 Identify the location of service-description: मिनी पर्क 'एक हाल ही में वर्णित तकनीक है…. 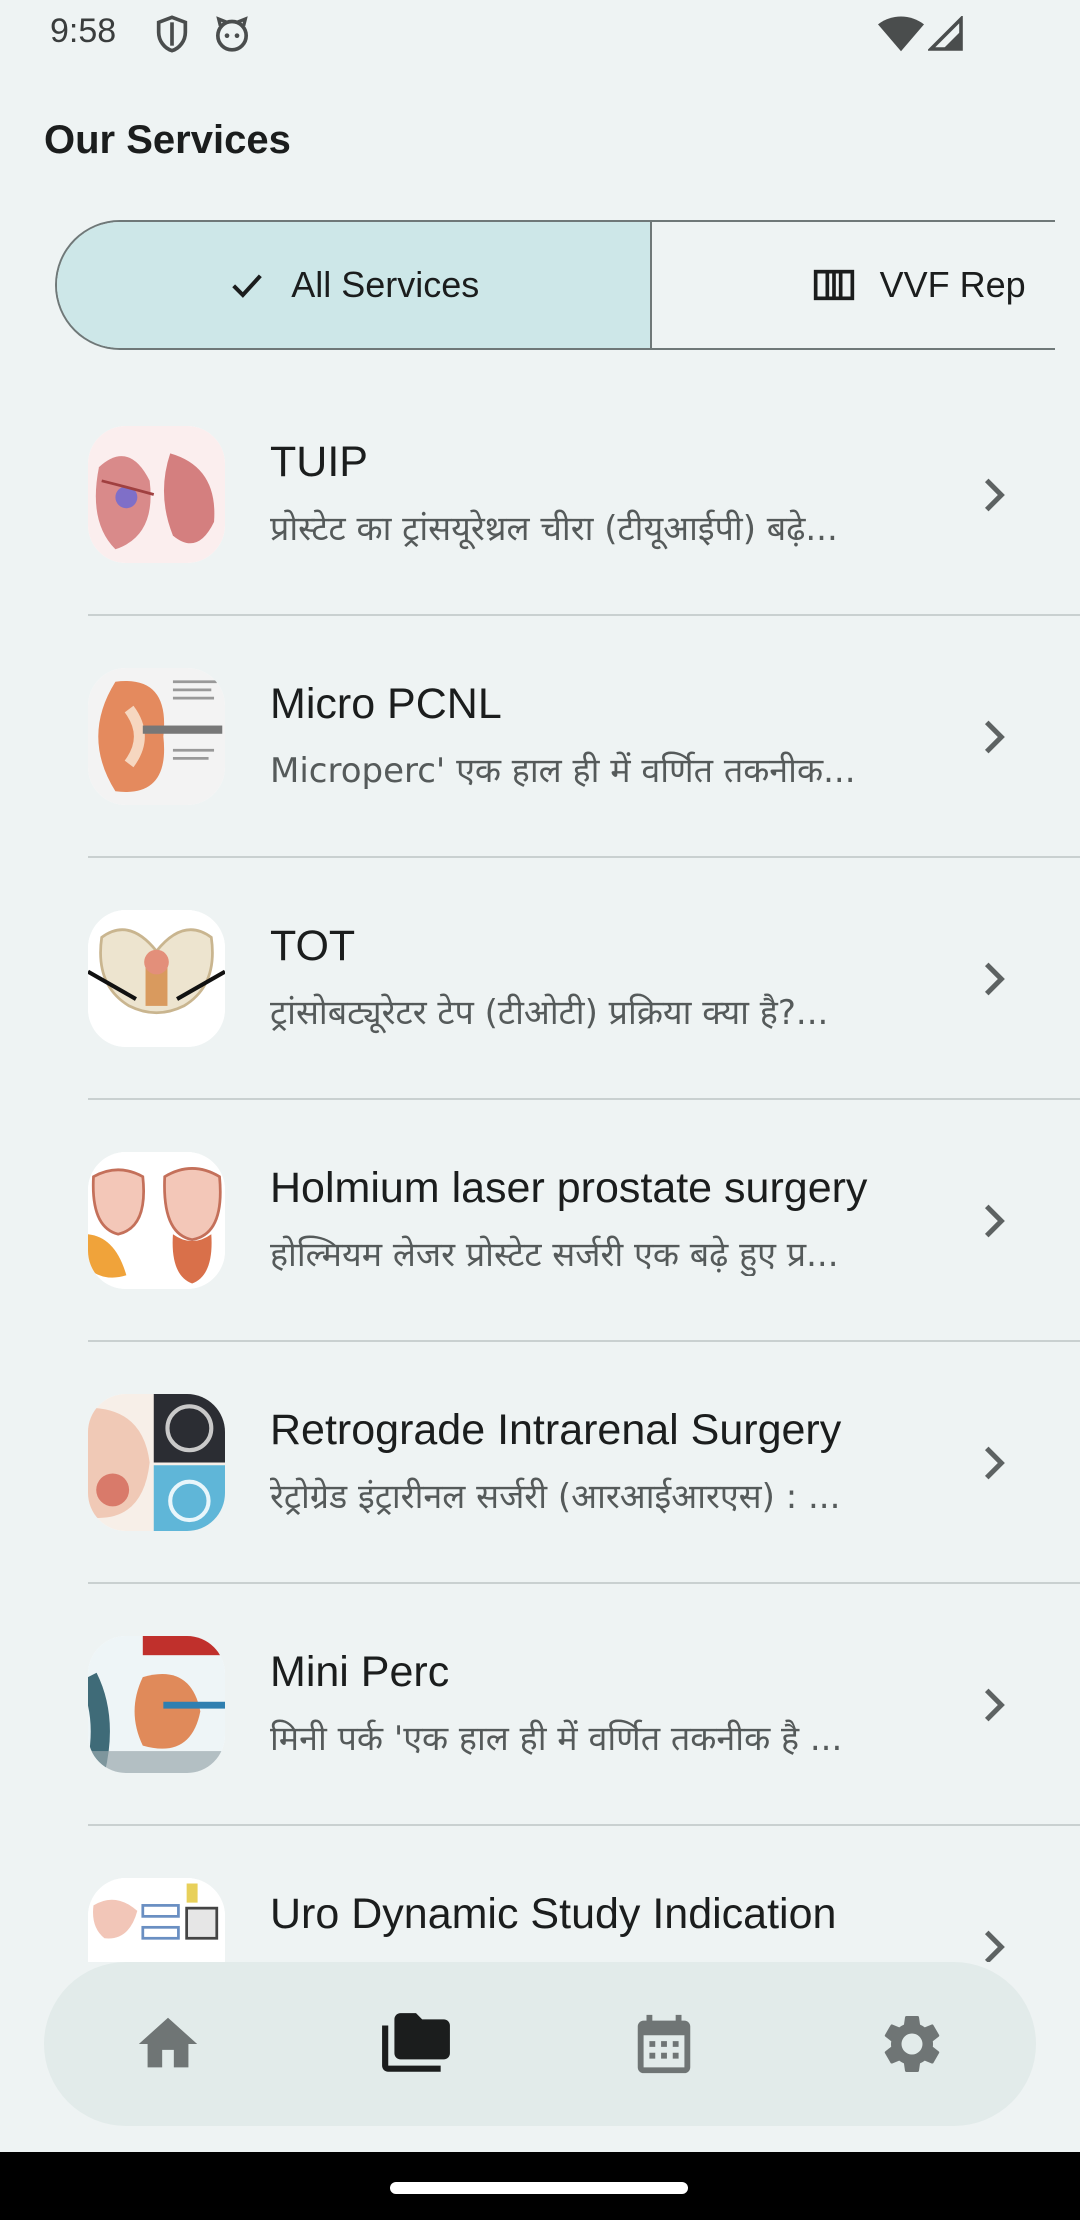
(556, 1739).